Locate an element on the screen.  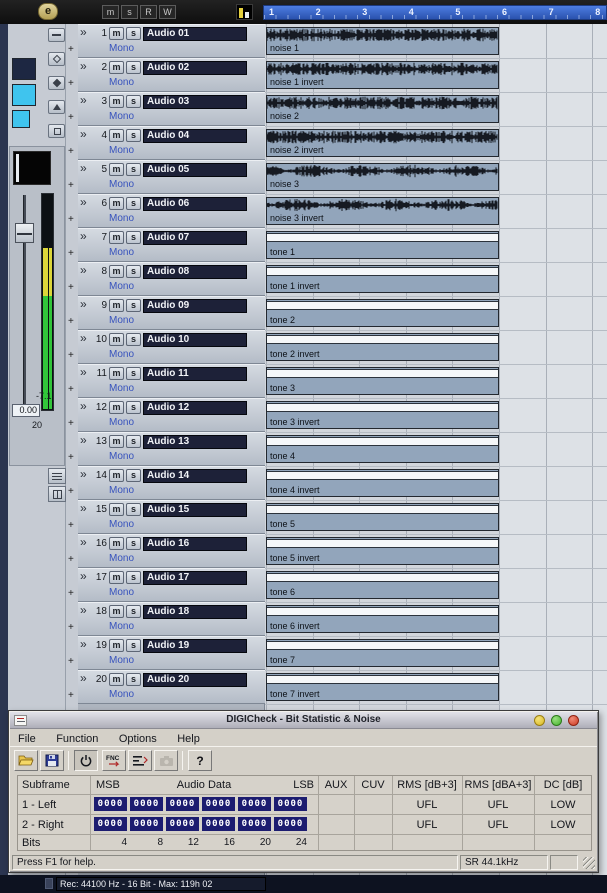
menu-function: Function is located at coordinates (77, 737).